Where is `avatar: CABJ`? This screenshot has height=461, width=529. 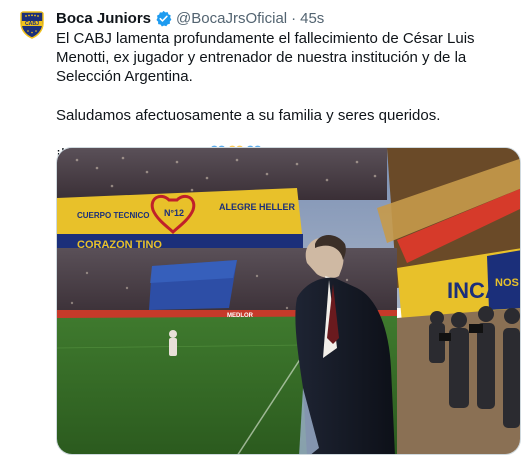
avatar: CABJ is located at coordinates (32, 24).